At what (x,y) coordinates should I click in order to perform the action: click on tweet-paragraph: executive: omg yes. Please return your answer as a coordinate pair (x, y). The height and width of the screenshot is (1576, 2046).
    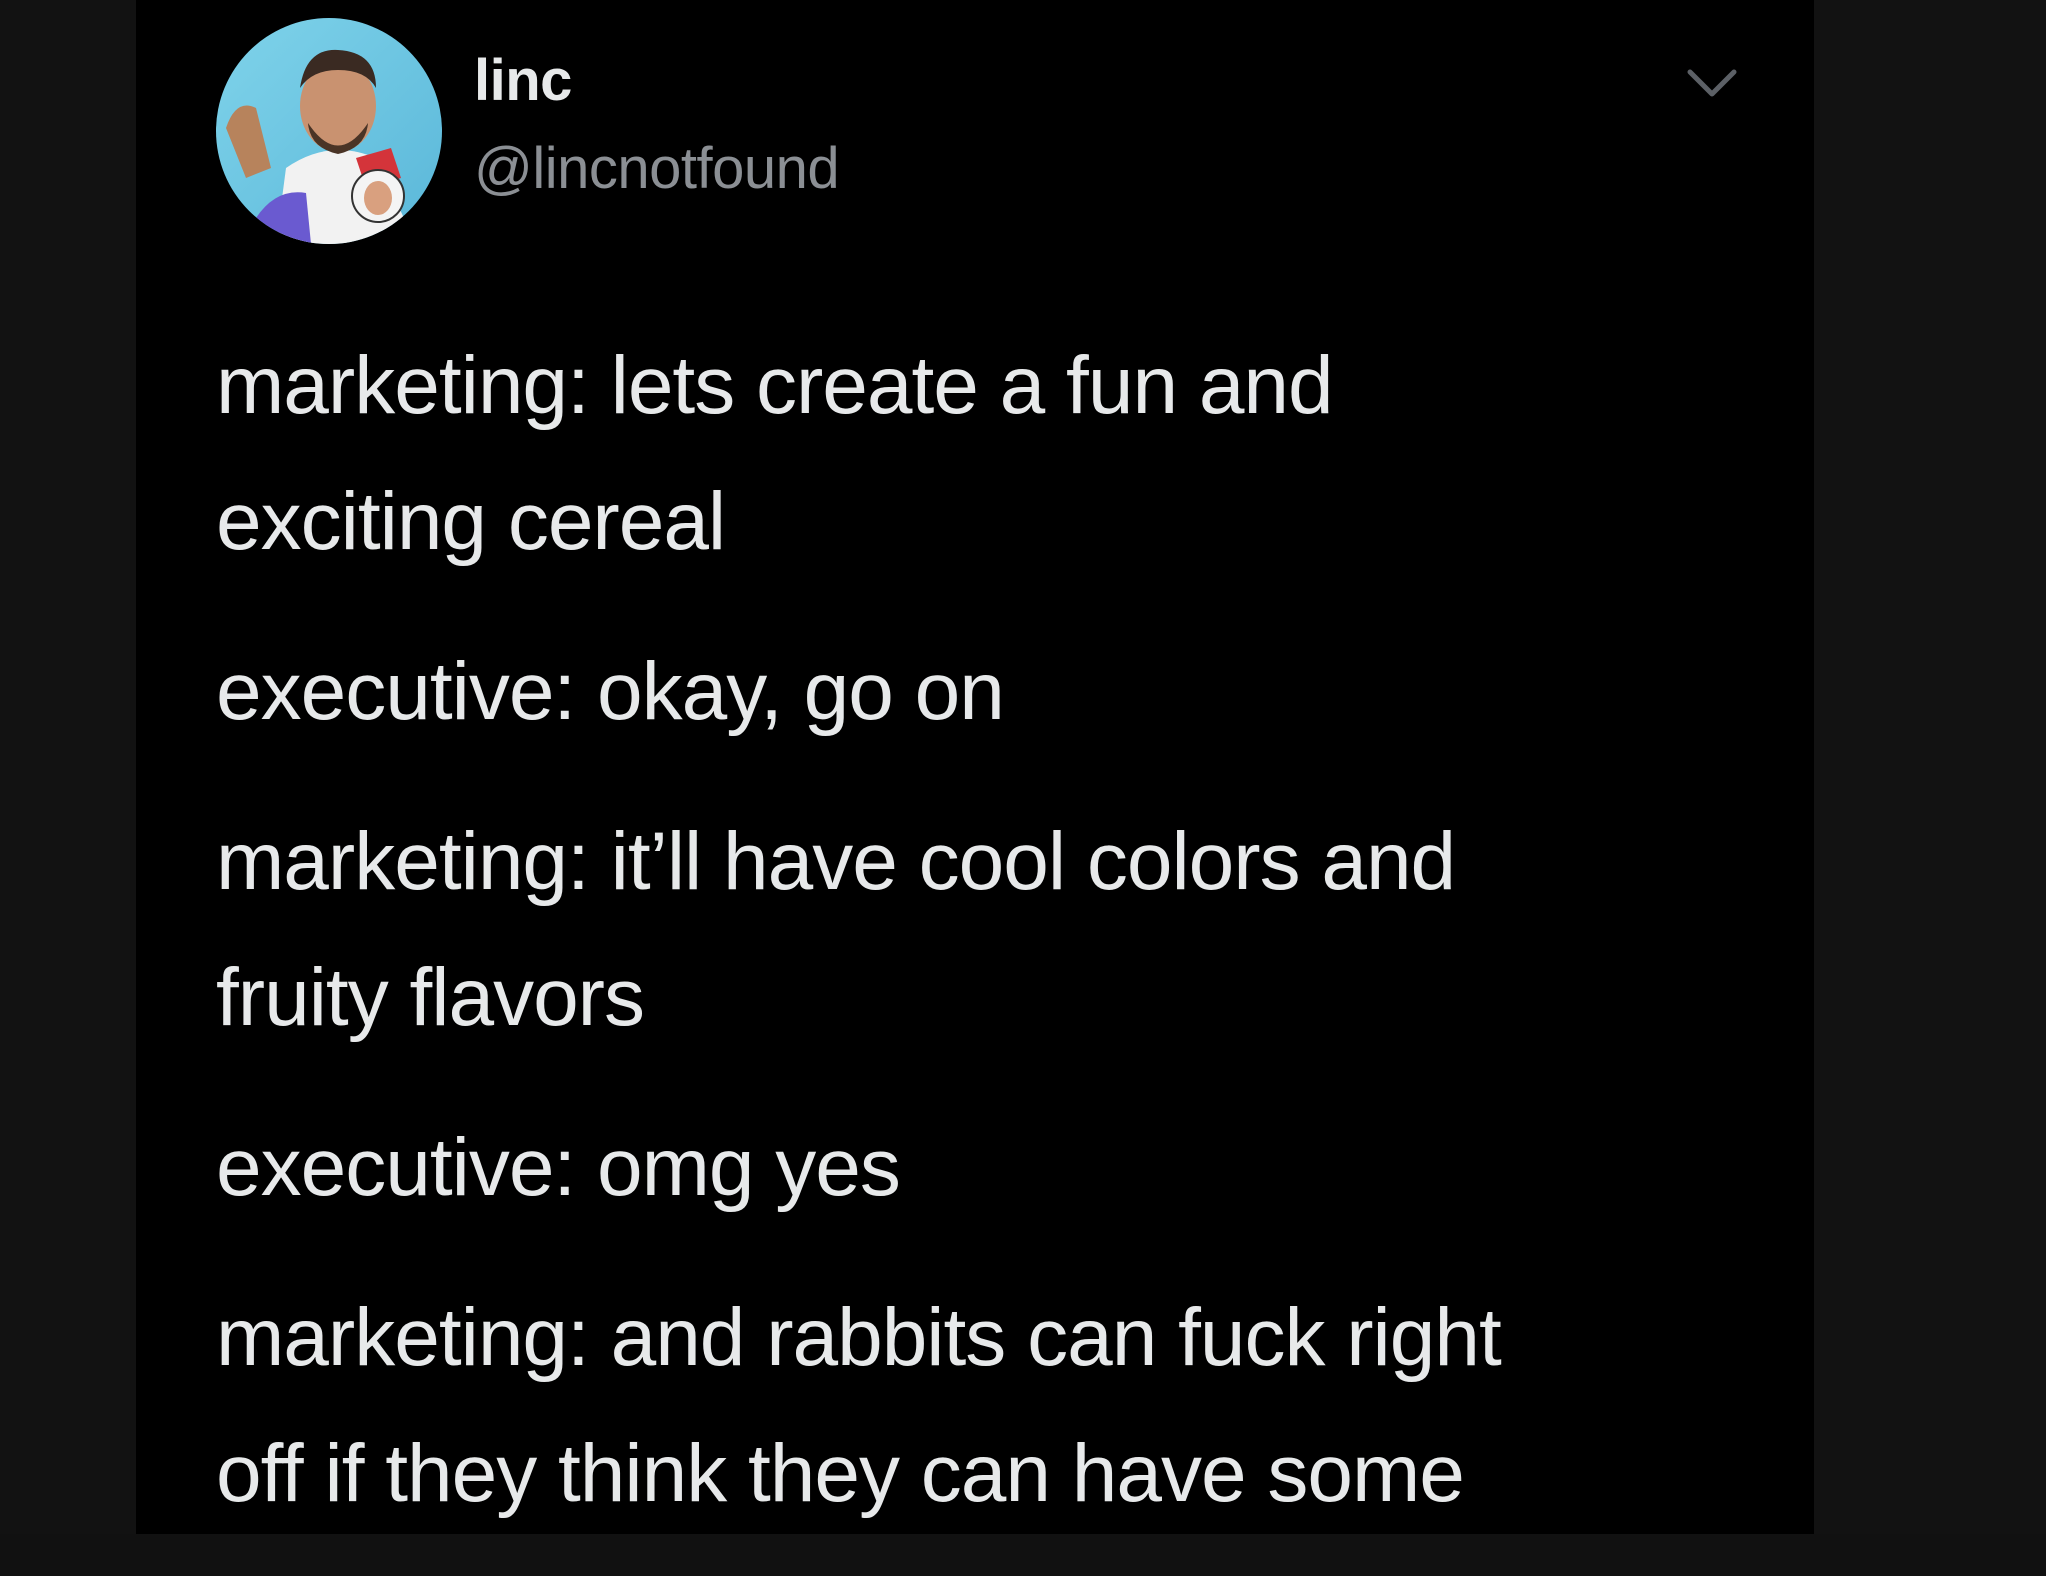
    Looking at the image, I should click on (558, 1167).